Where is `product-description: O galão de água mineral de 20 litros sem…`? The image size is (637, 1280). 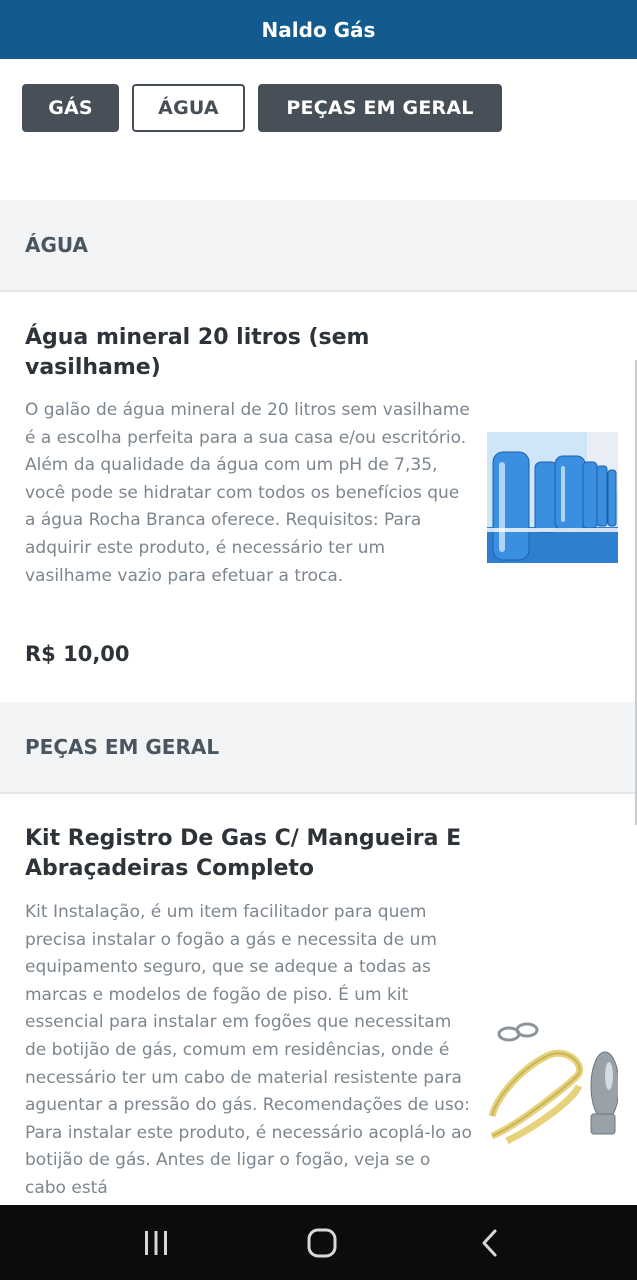 product-description: O galão de água mineral de 20 litros sem… is located at coordinates (247, 493).